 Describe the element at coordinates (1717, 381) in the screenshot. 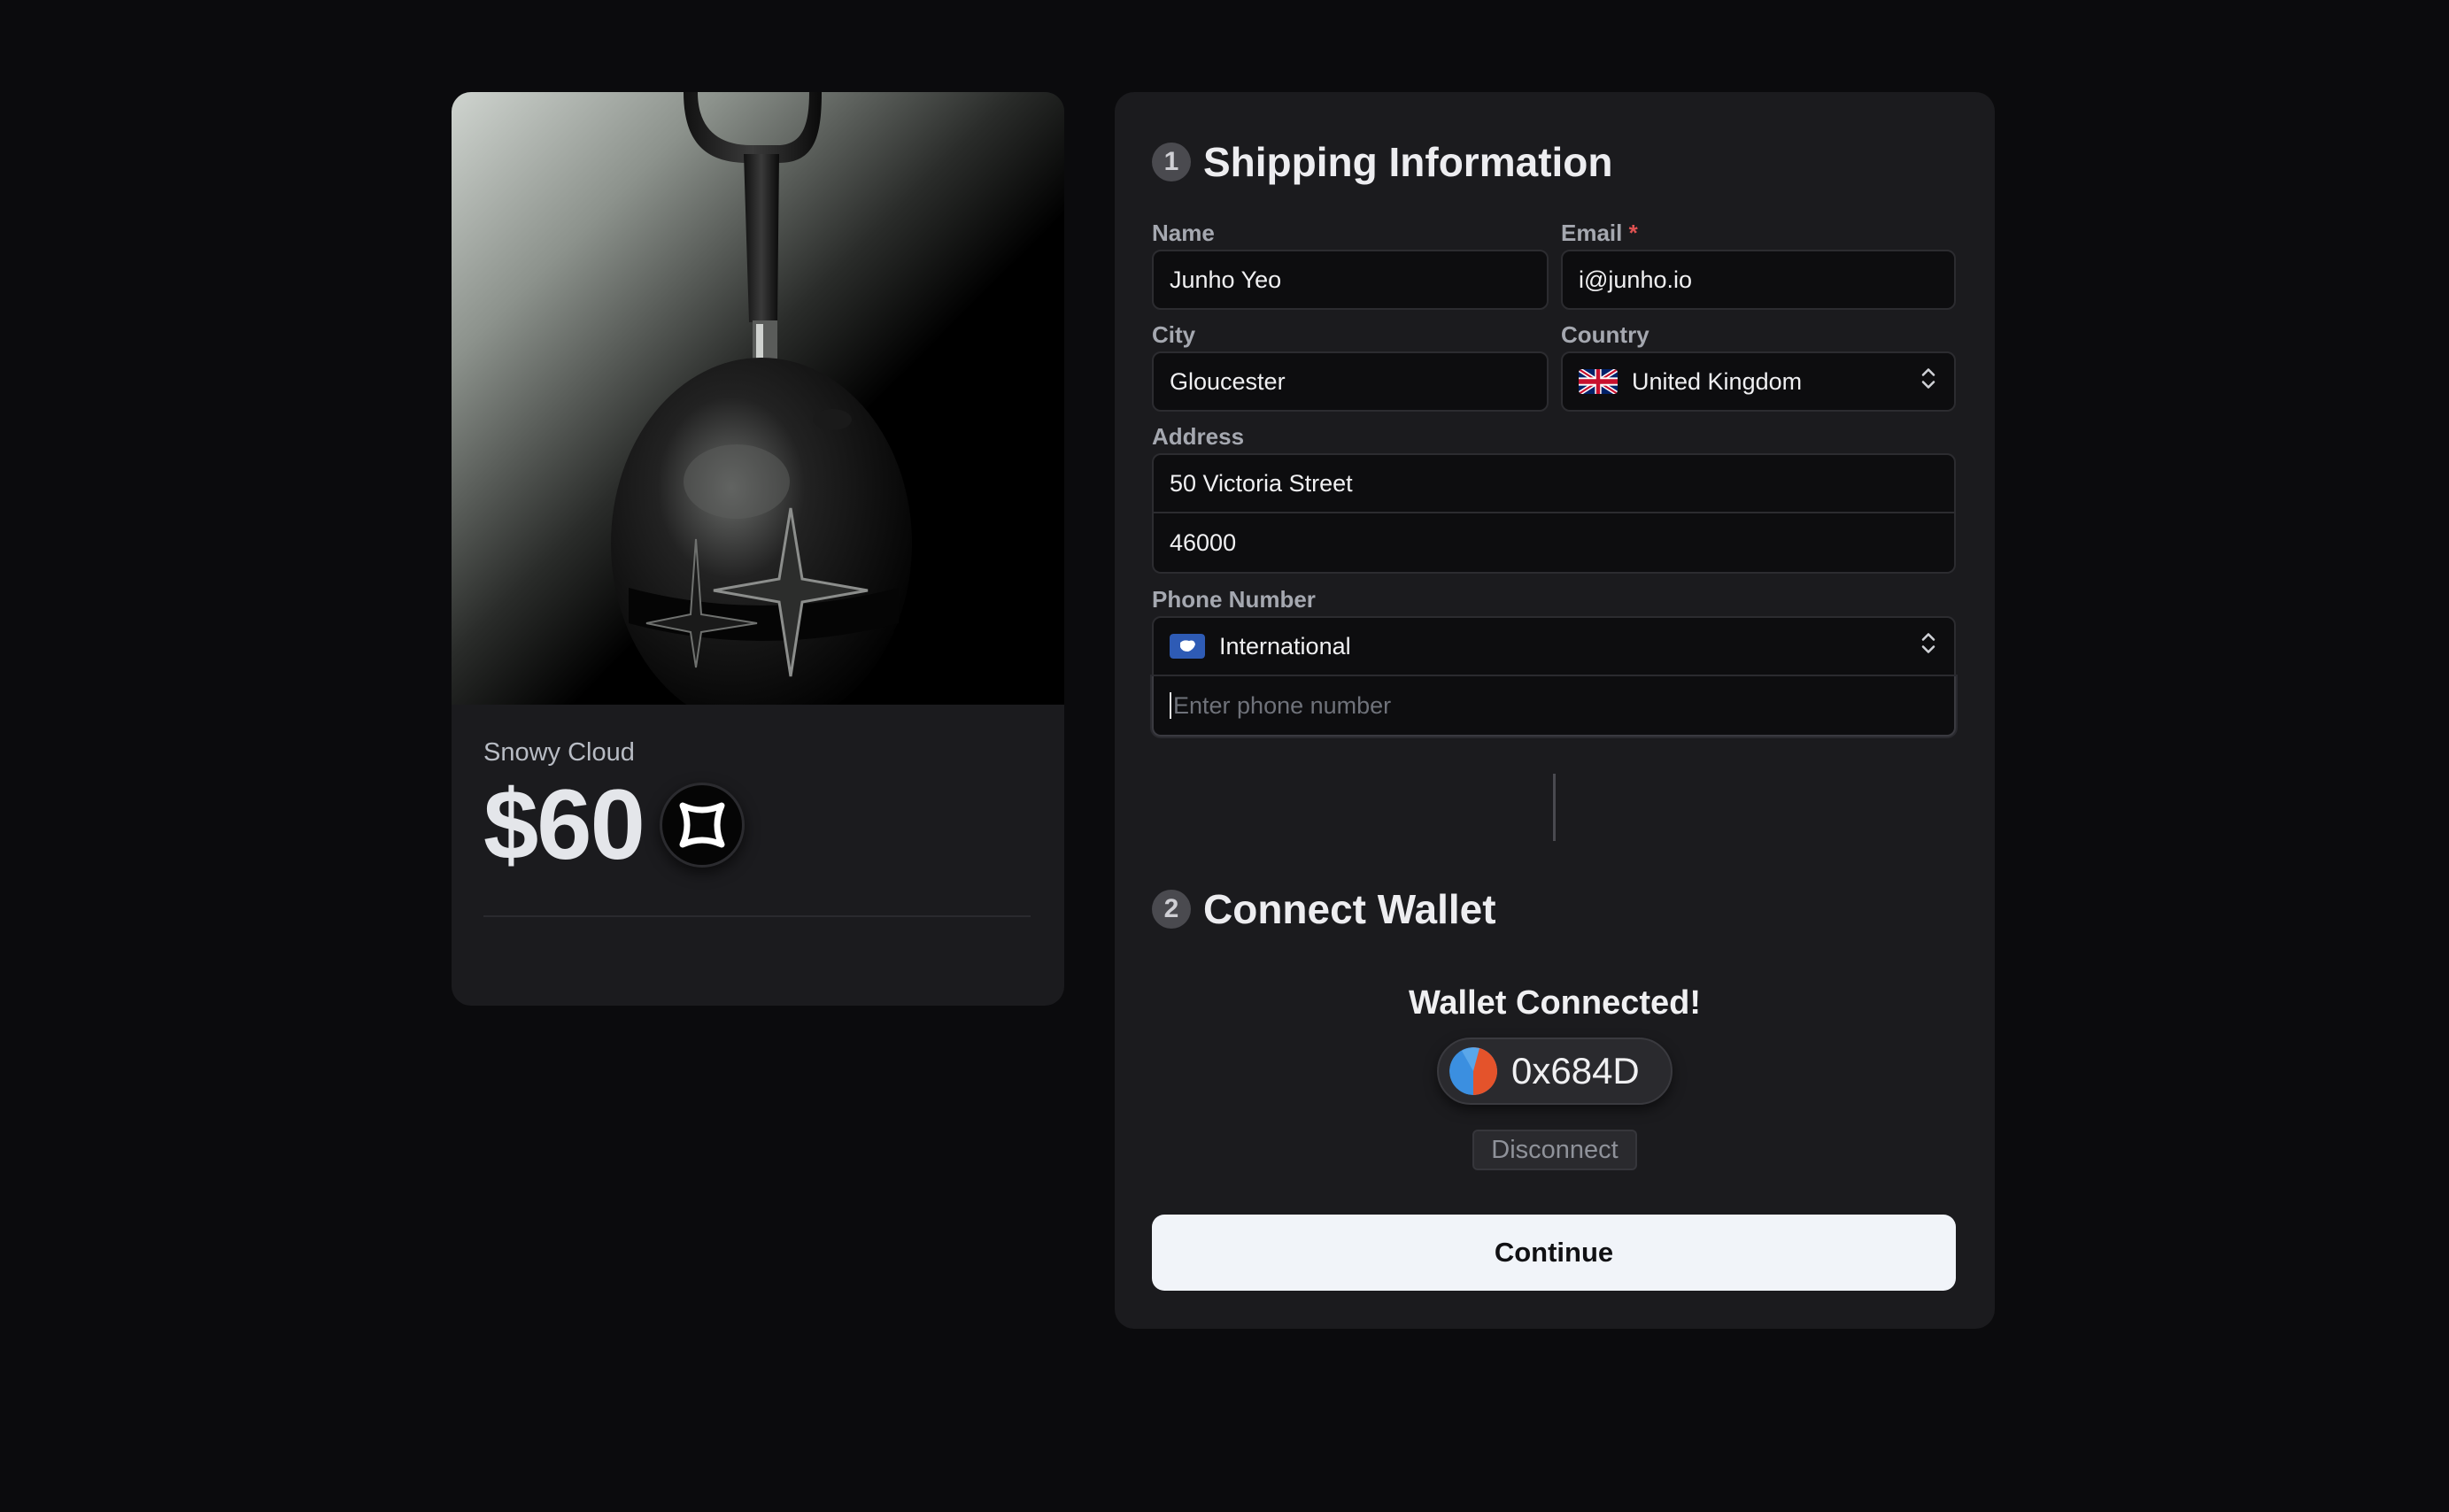

I see `country-value: United Kingdom` at that location.